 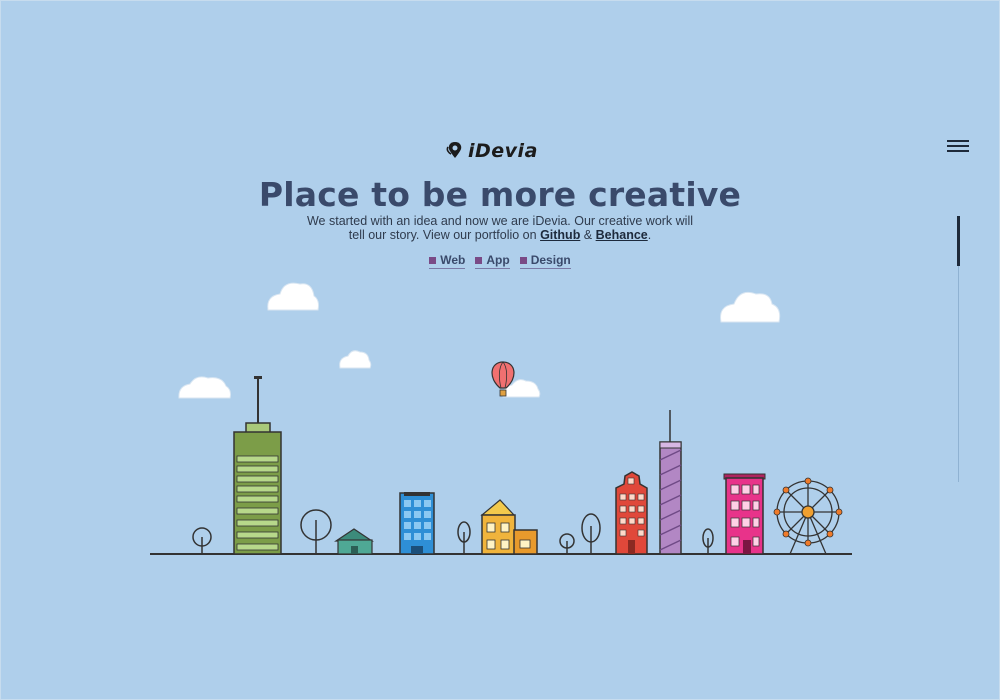 I want to click on green-tower-building, so click(x=257, y=465).